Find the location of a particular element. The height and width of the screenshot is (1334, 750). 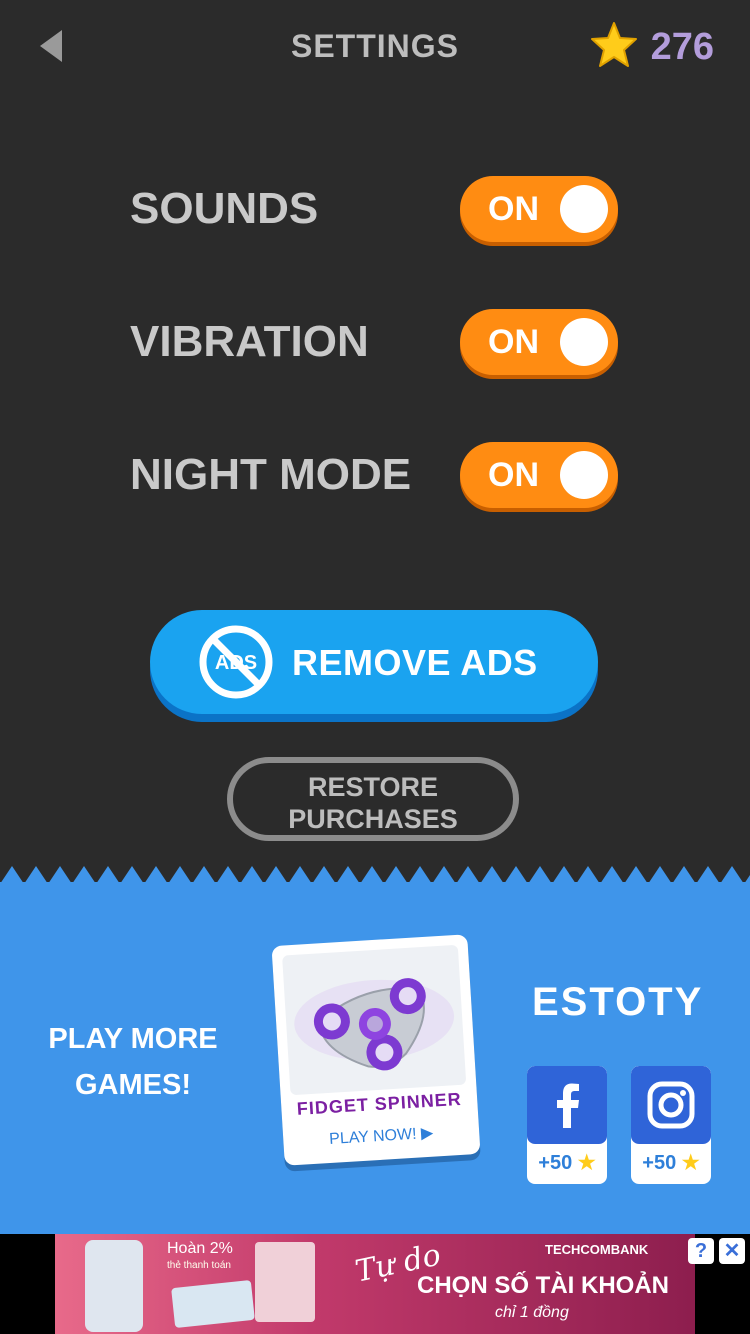

instagram-icon is located at coordinates (671, 1105).